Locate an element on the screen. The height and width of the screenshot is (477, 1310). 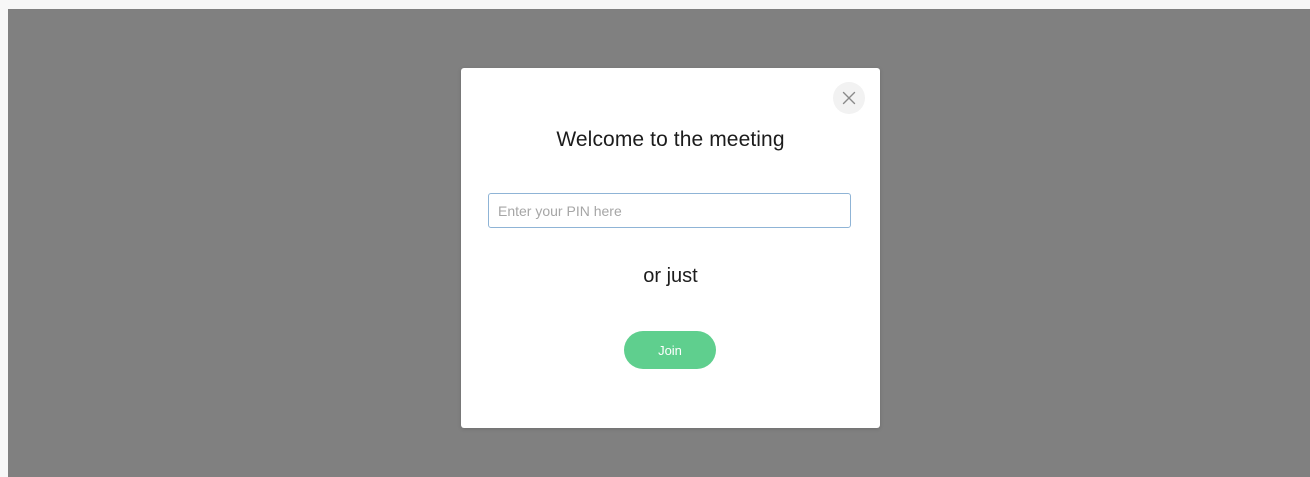
join-button: Join is located at coordinates (670, 350).